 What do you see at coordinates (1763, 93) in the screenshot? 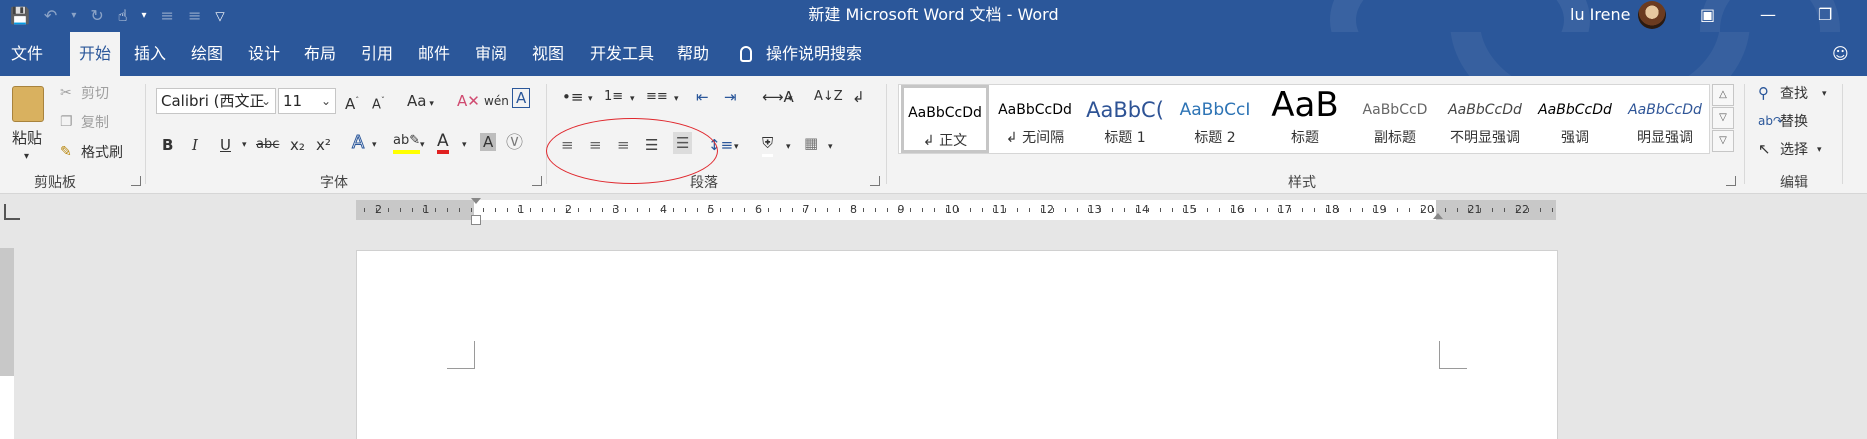
I see `search-icon: ⚲` at bounding box center [1763, 93].